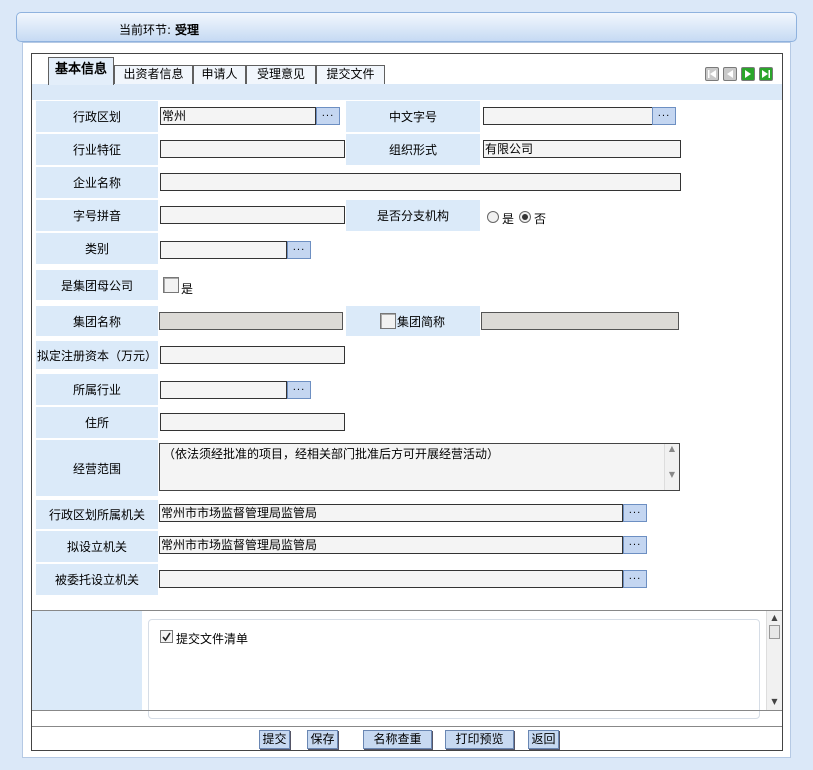 The image size is (813, 770). I want to click on stage-header: 当前环节: 受理, so click(406, 27).